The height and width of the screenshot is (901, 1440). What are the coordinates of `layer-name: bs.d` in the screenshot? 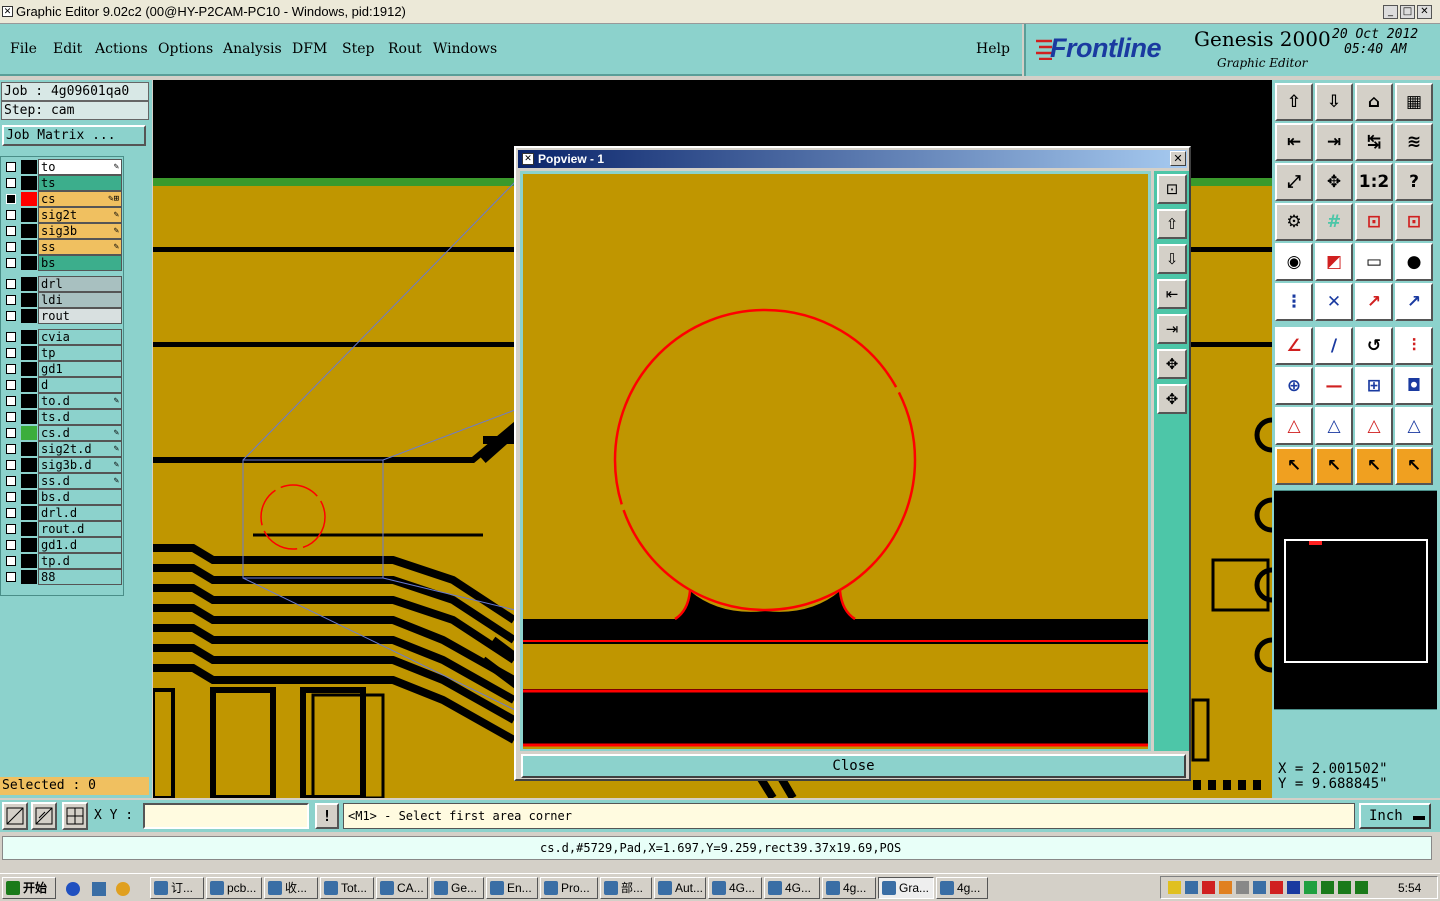 It's located at (80, 497).